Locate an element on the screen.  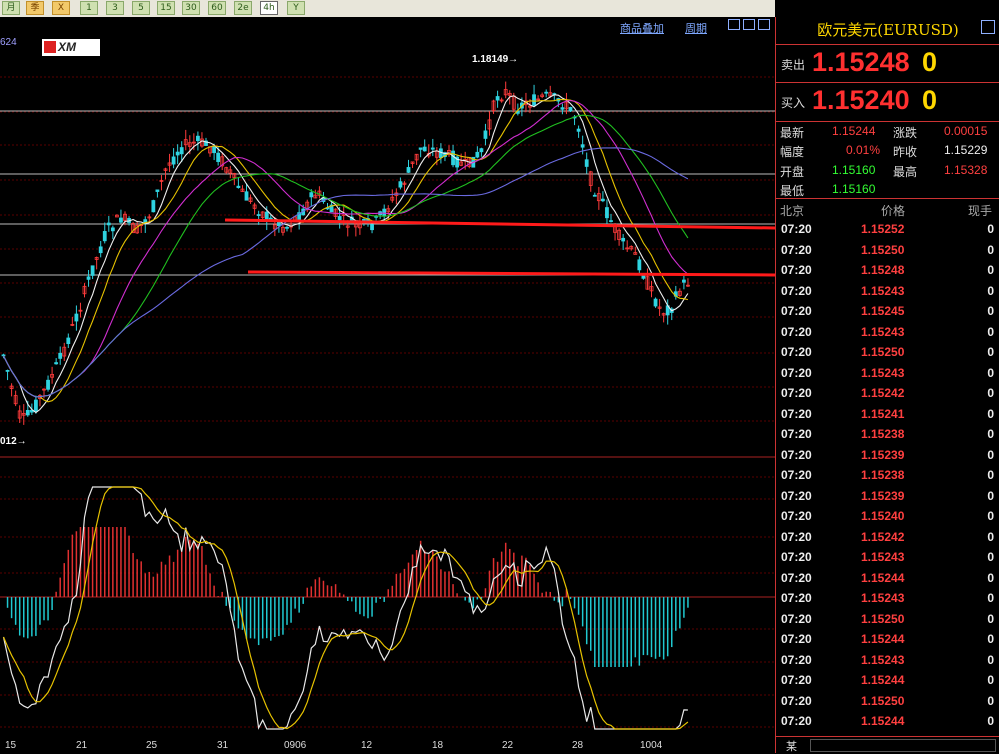
symbol-title: 欧元美元(EURUSD) is located at coordinates (888, 30).